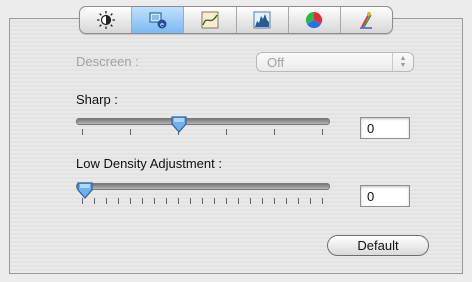 The image size is (472, 282). I want to click on svg-text: e, so click(162, 25).